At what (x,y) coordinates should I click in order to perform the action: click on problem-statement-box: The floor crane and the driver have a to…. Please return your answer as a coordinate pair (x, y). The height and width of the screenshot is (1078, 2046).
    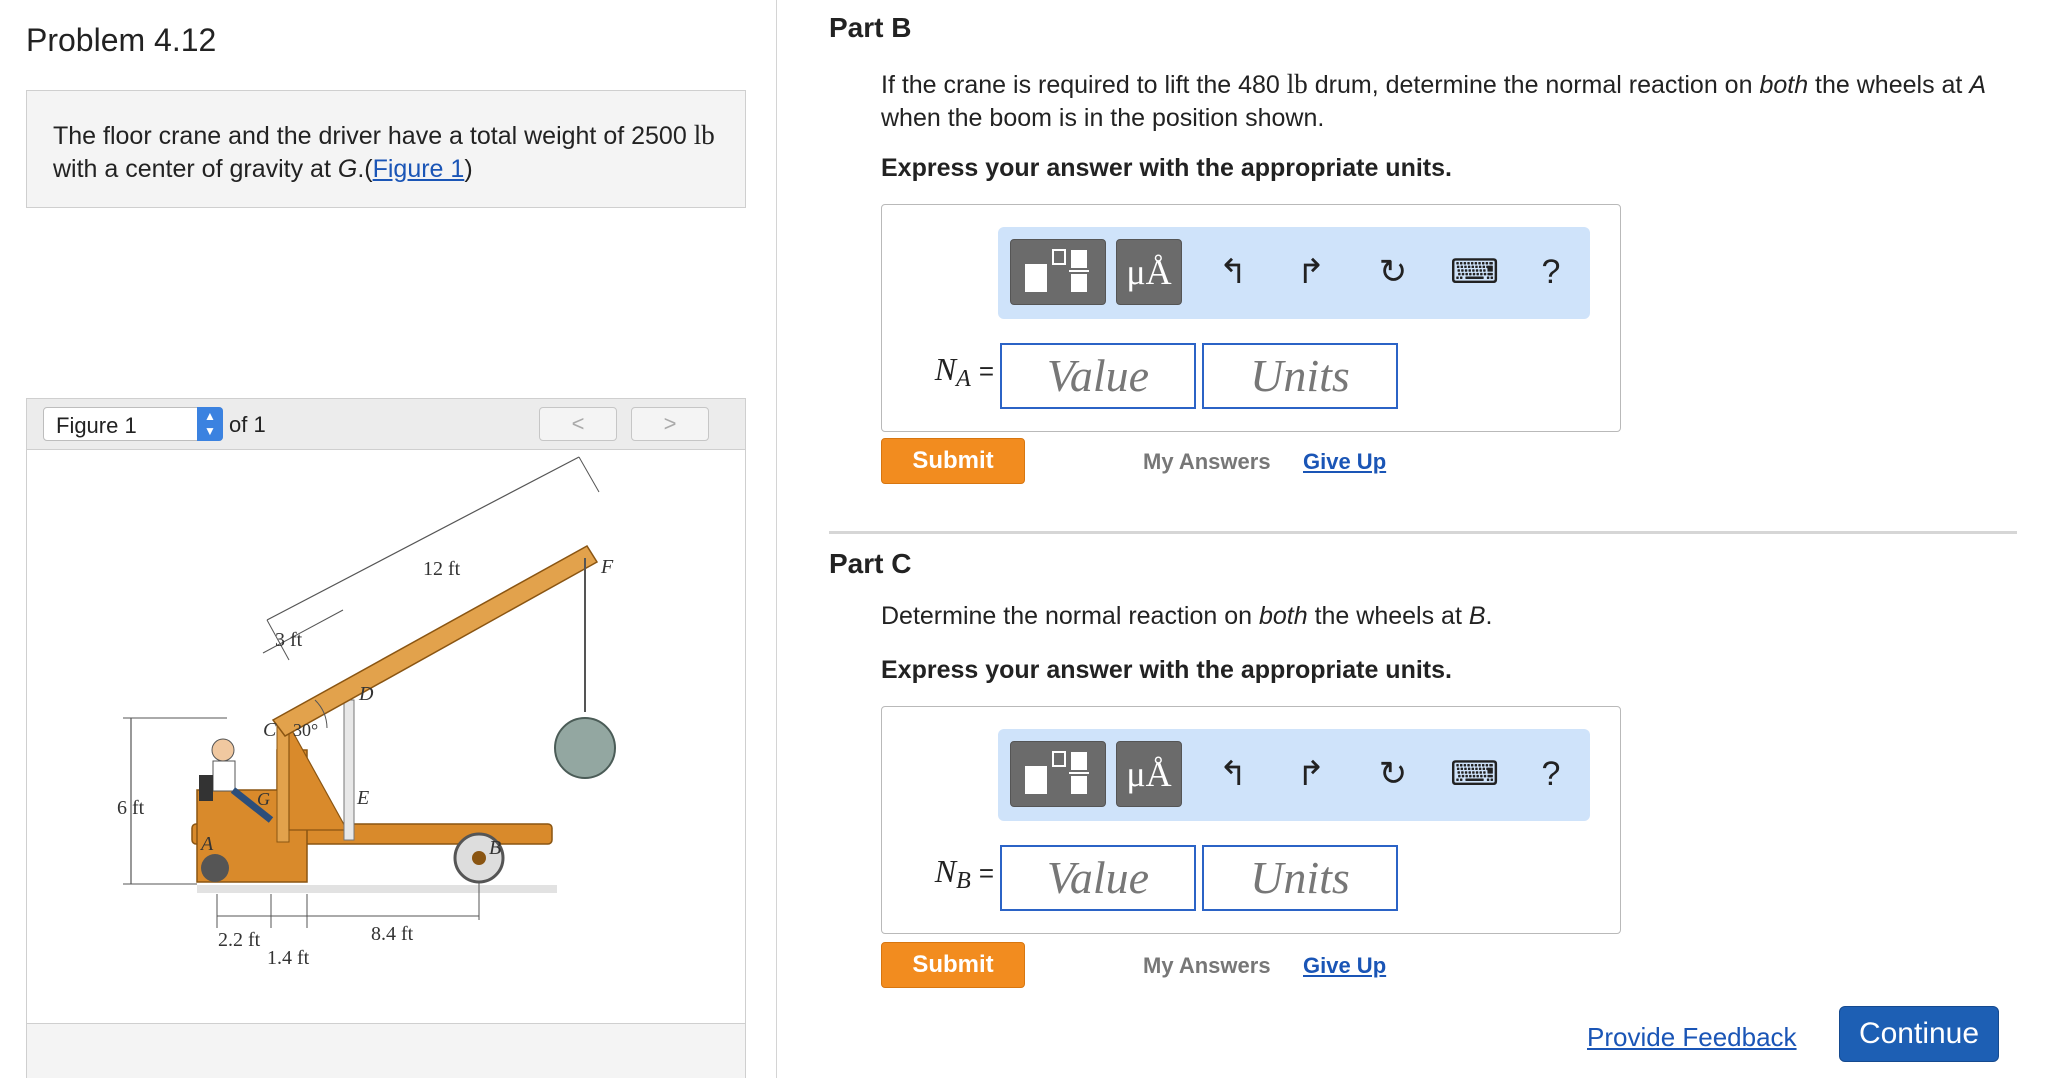
    Looking at the image, I should click on (386, 149).